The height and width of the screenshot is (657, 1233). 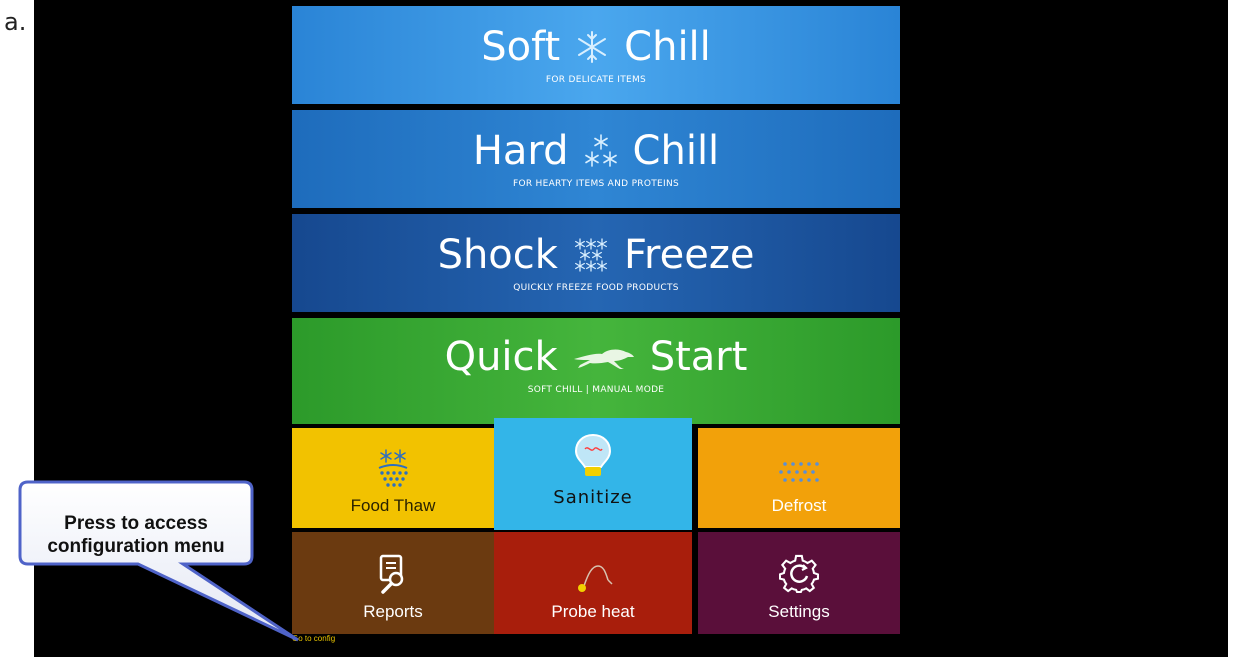 I want to click on sanitize-button: Sanitize, so click(x=593, y=474).